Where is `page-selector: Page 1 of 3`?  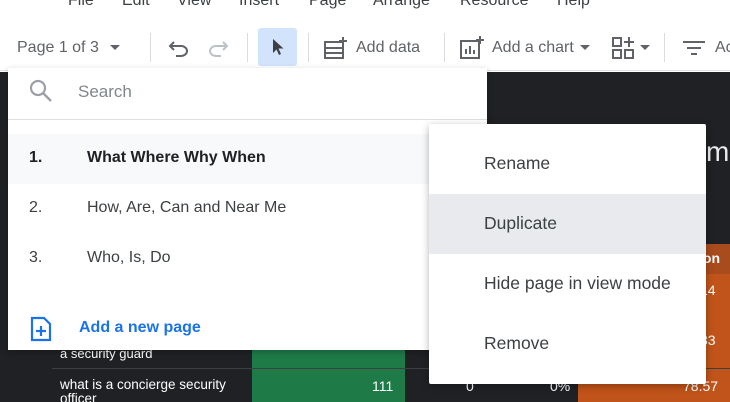
page-selector: Page 1 of 3 is located at coordinates (69, 47).